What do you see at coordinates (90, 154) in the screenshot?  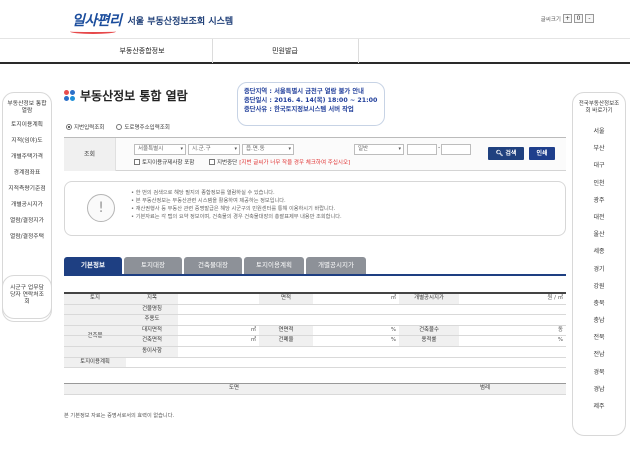 I see `search-label: 조회` at bounding box center [90, 154].